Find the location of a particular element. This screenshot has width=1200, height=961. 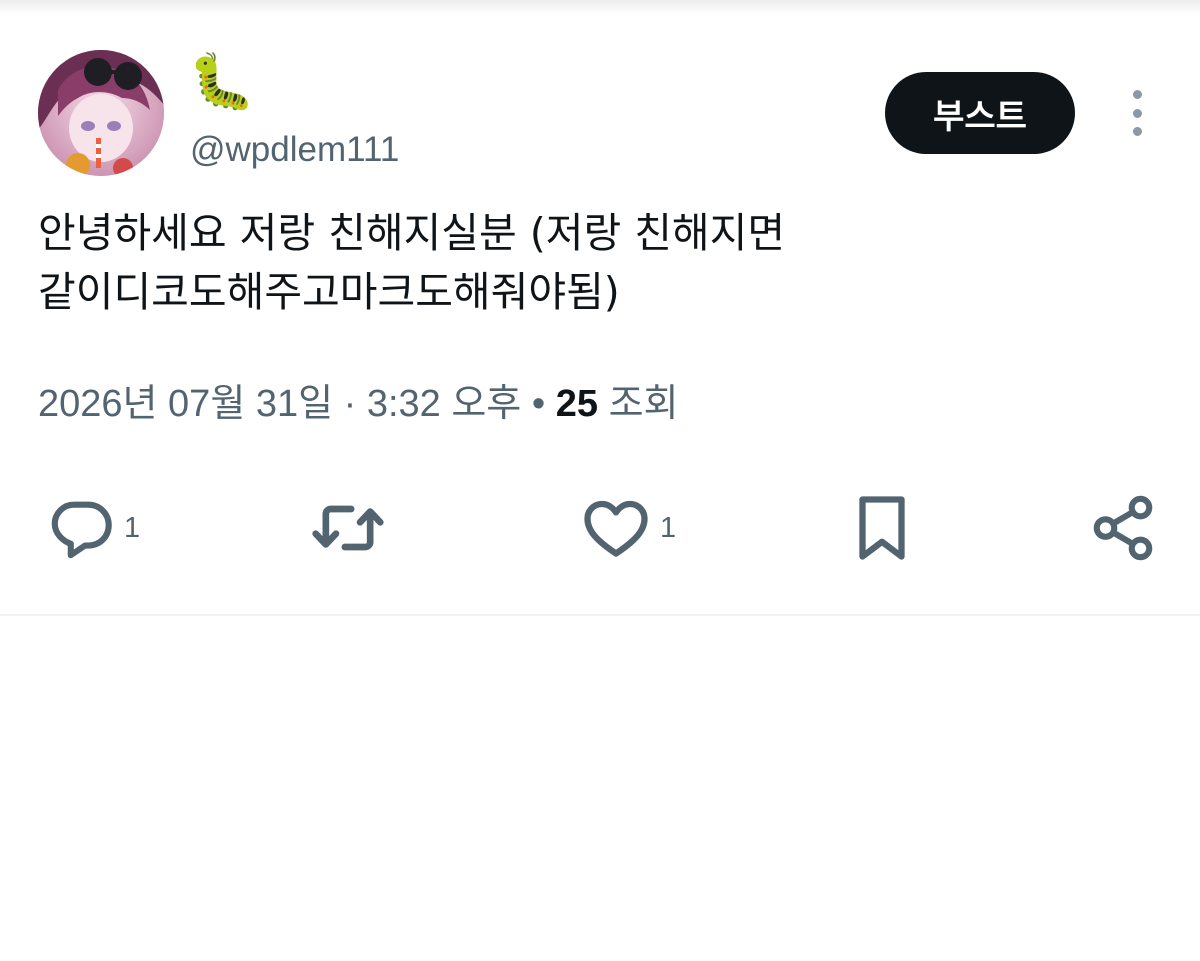

tweet-text-line: 같이디코도해주고마크도해줘야됨) is located at coordinates (329, 292).